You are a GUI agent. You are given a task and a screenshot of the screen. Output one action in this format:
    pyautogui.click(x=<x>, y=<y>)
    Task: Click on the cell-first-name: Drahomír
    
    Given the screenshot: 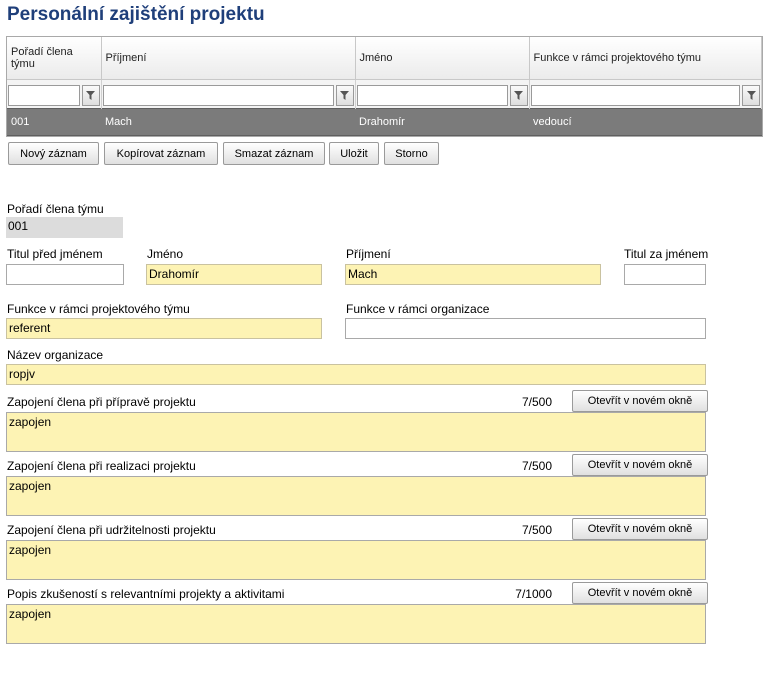 What is the action you would take?
    pyautogui.click(x=442, y=122)
    